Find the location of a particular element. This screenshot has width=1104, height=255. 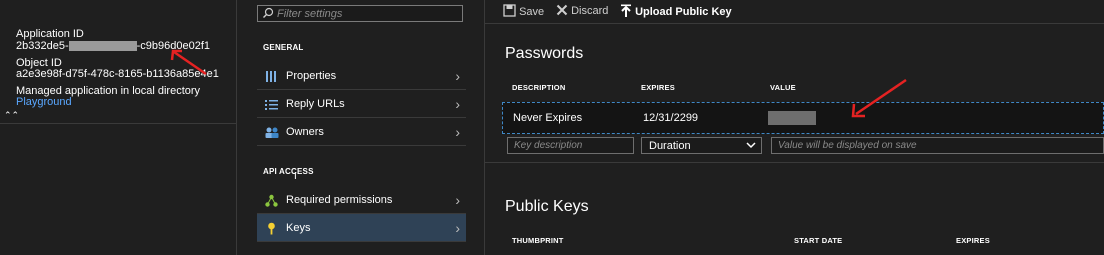

upload-icon is located at coordinates (626, 12).